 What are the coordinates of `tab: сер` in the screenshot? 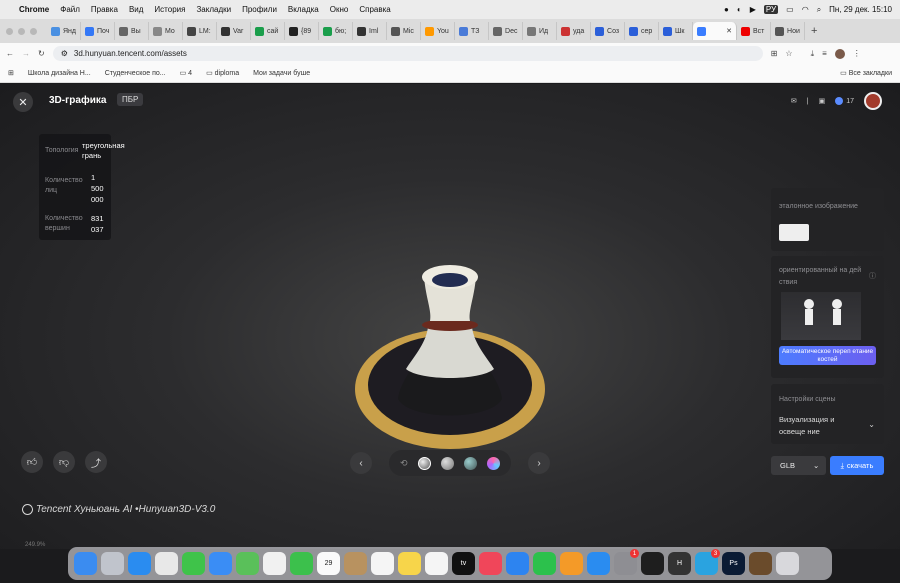 It's located at (642, 31).